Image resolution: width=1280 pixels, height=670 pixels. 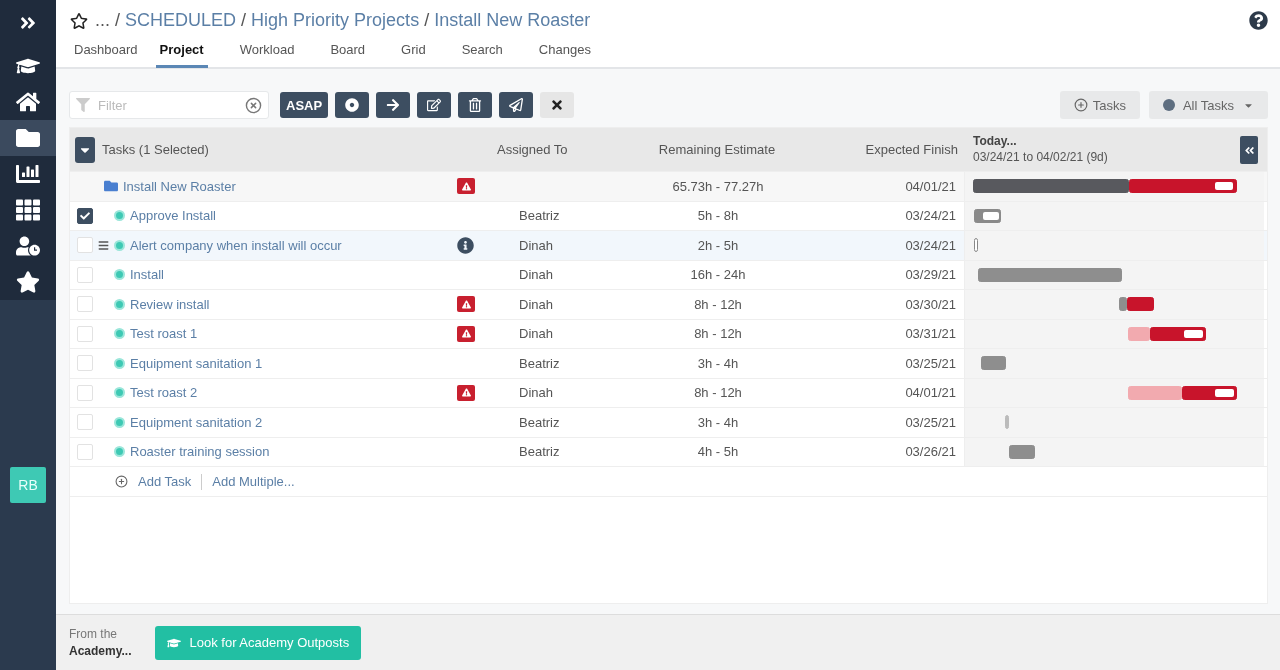 What do you see at coordinates (718, 186) in the screenshot?
I see `estimate-cell: 65.73h - 77.27h` at bounding box center [718, 186].